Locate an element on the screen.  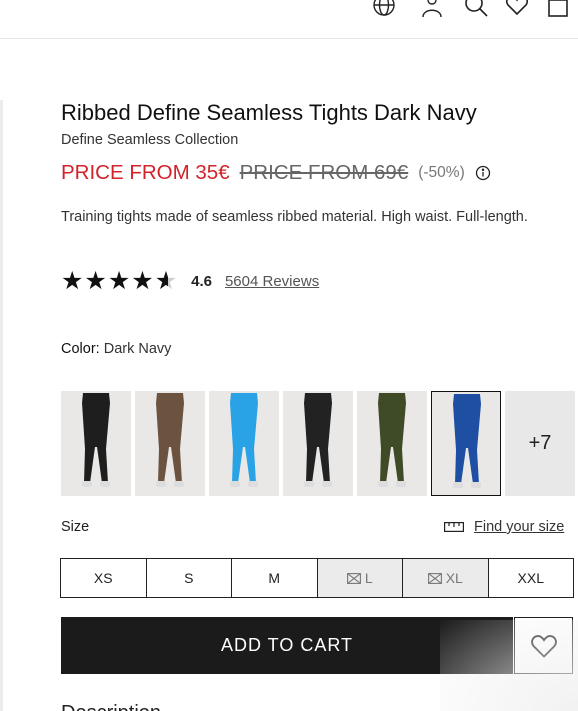
product-title: Ribbed Define Seamless Tights Dark Navy is located at coordinates (269, 112).